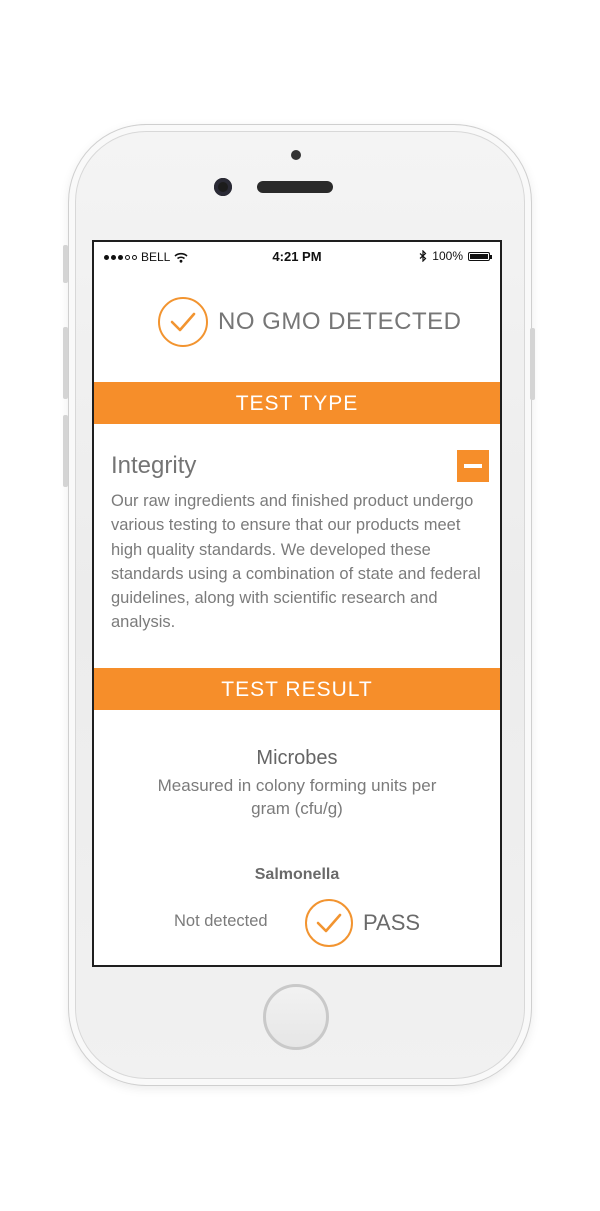 This screenshot has height=1211, width=600. I want to click on gmo-status: NO GMO DETECTED, so click(310, 322).